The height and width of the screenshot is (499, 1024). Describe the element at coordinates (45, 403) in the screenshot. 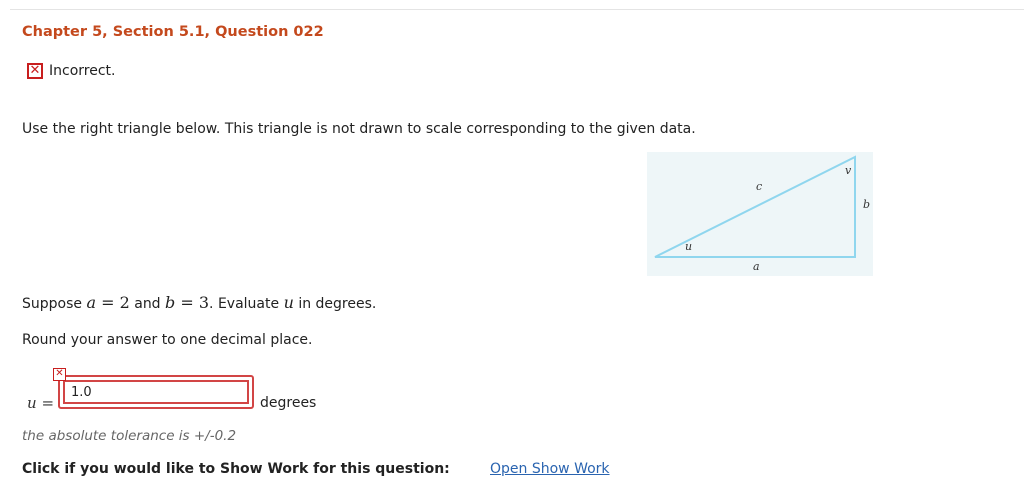

I see `answer-label-eq: =` at that location.